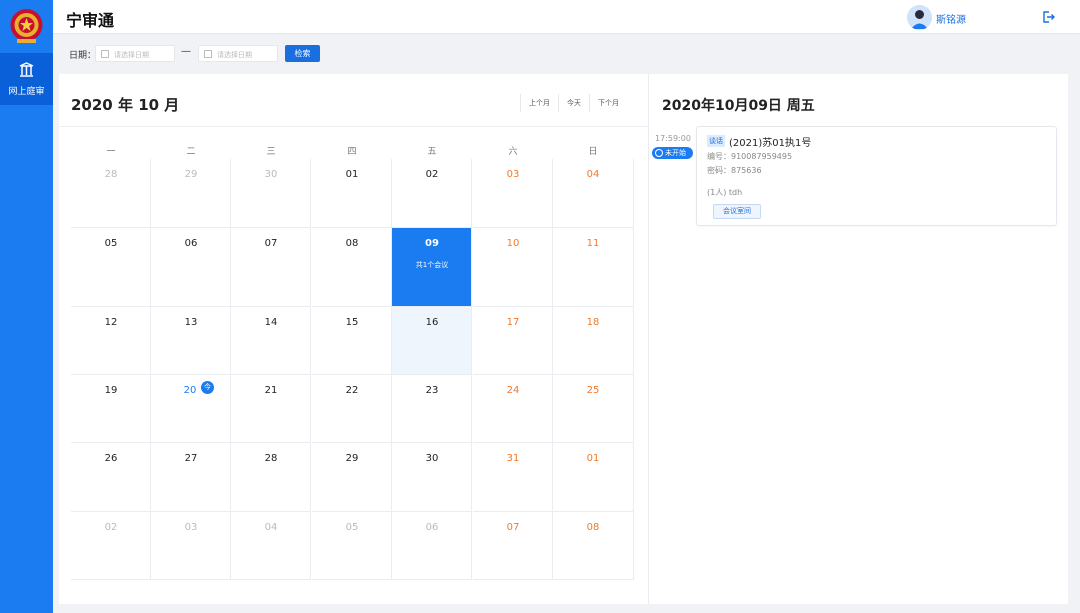  I want to click on start-date-input: 请选择日期, so click(135, 53).